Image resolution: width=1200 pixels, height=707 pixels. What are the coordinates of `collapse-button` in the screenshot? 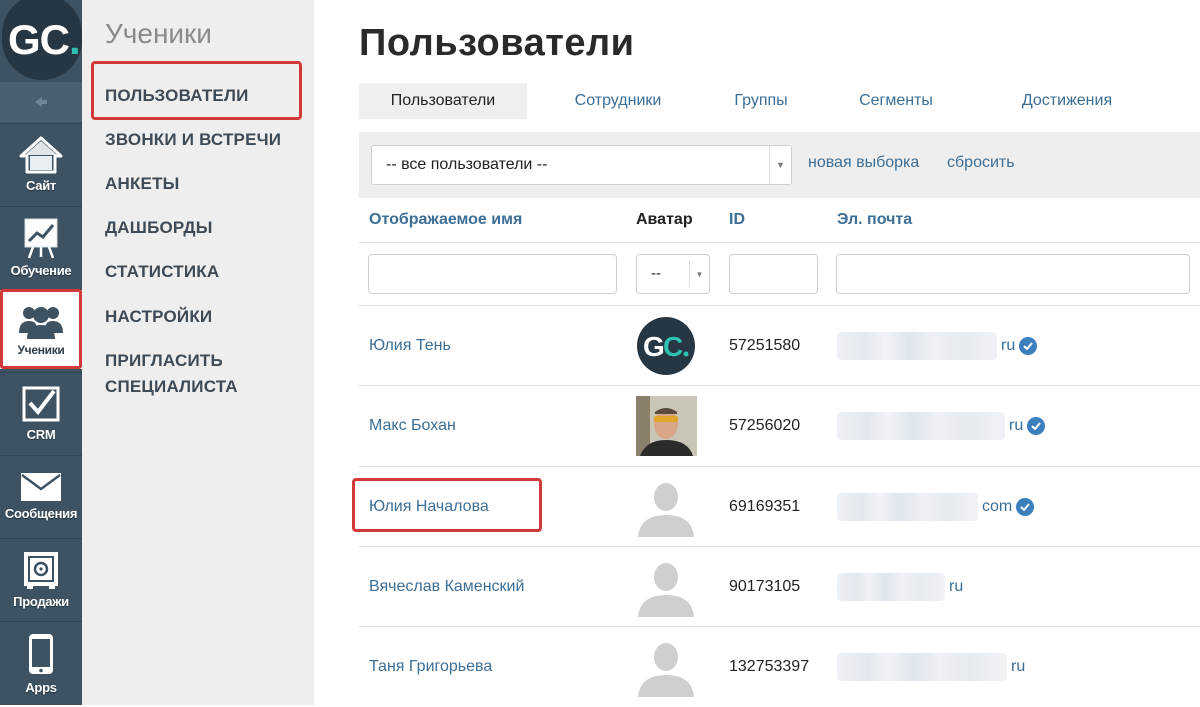 It's located at (41, 102).